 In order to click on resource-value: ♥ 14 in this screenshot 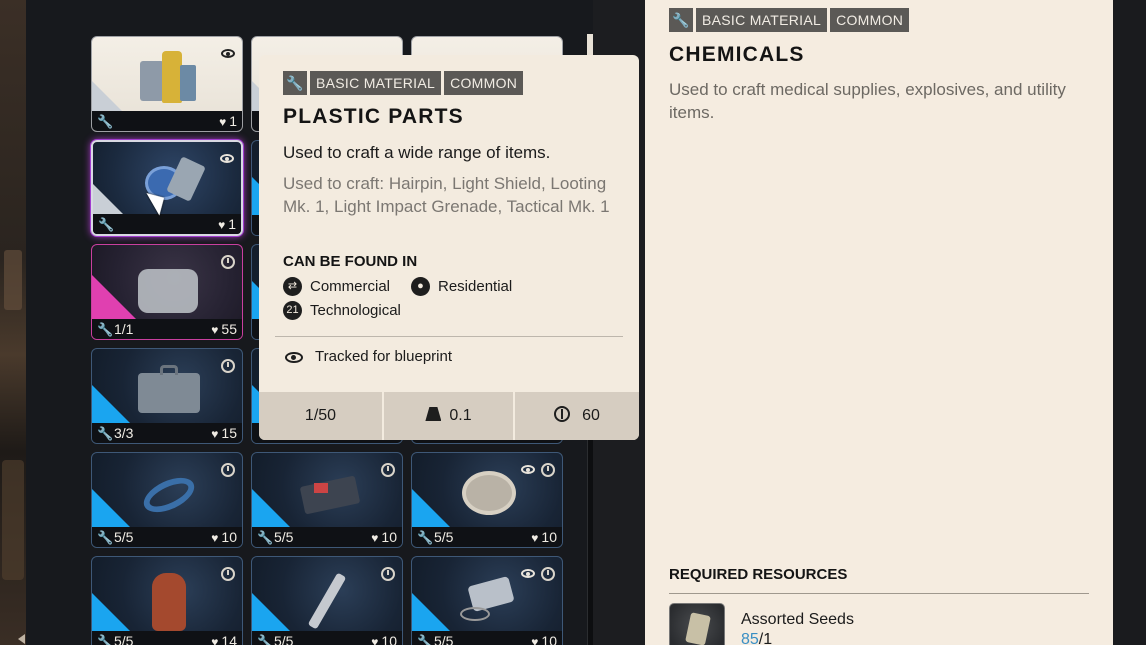, I will do `click(224, 639)`.